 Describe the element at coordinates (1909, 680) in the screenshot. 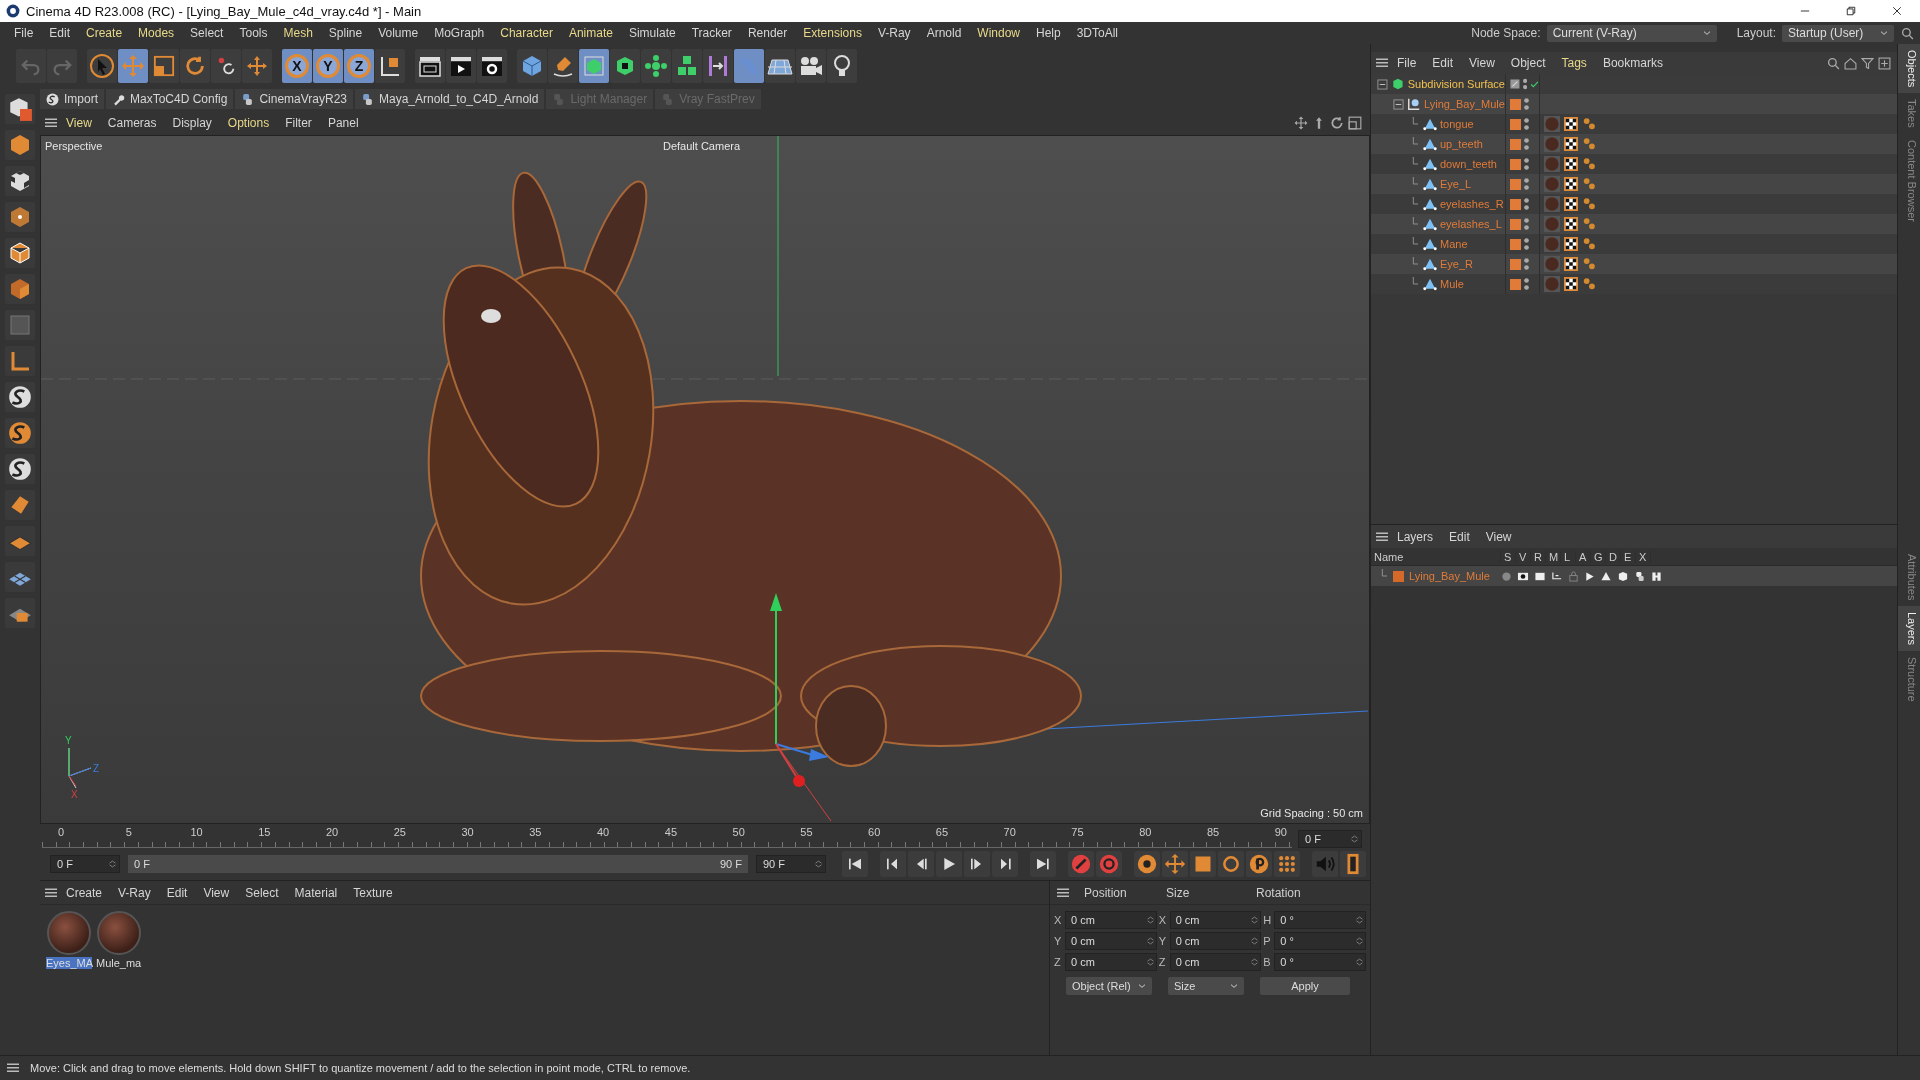

I see `side-tab: Structure` at that location.